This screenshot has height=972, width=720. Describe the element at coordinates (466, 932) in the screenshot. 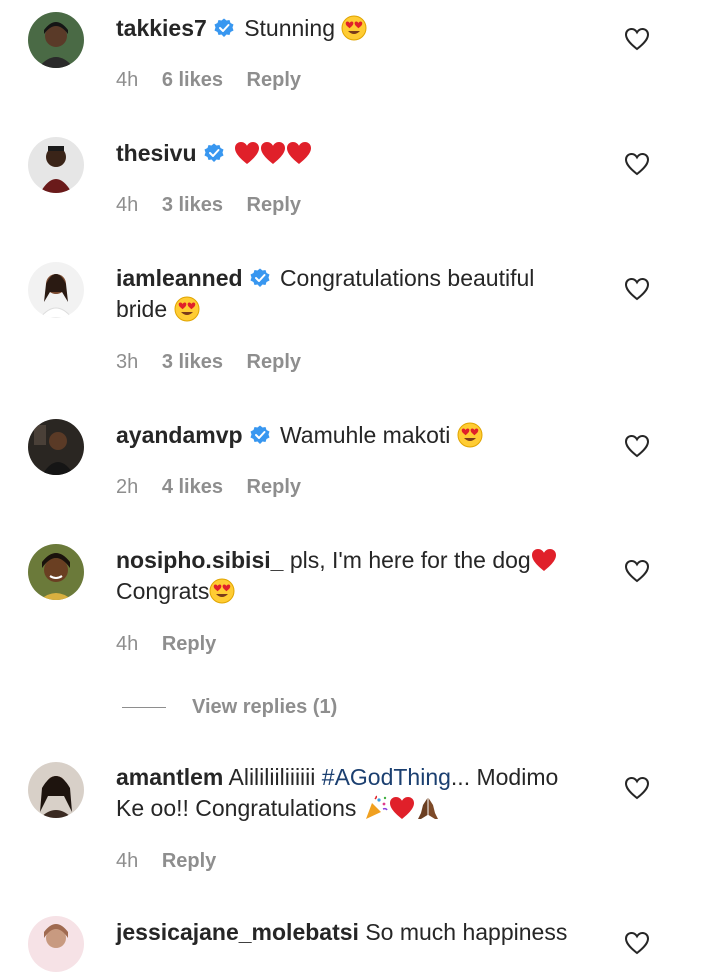

I see `comment-text: So much happiness` at that location.